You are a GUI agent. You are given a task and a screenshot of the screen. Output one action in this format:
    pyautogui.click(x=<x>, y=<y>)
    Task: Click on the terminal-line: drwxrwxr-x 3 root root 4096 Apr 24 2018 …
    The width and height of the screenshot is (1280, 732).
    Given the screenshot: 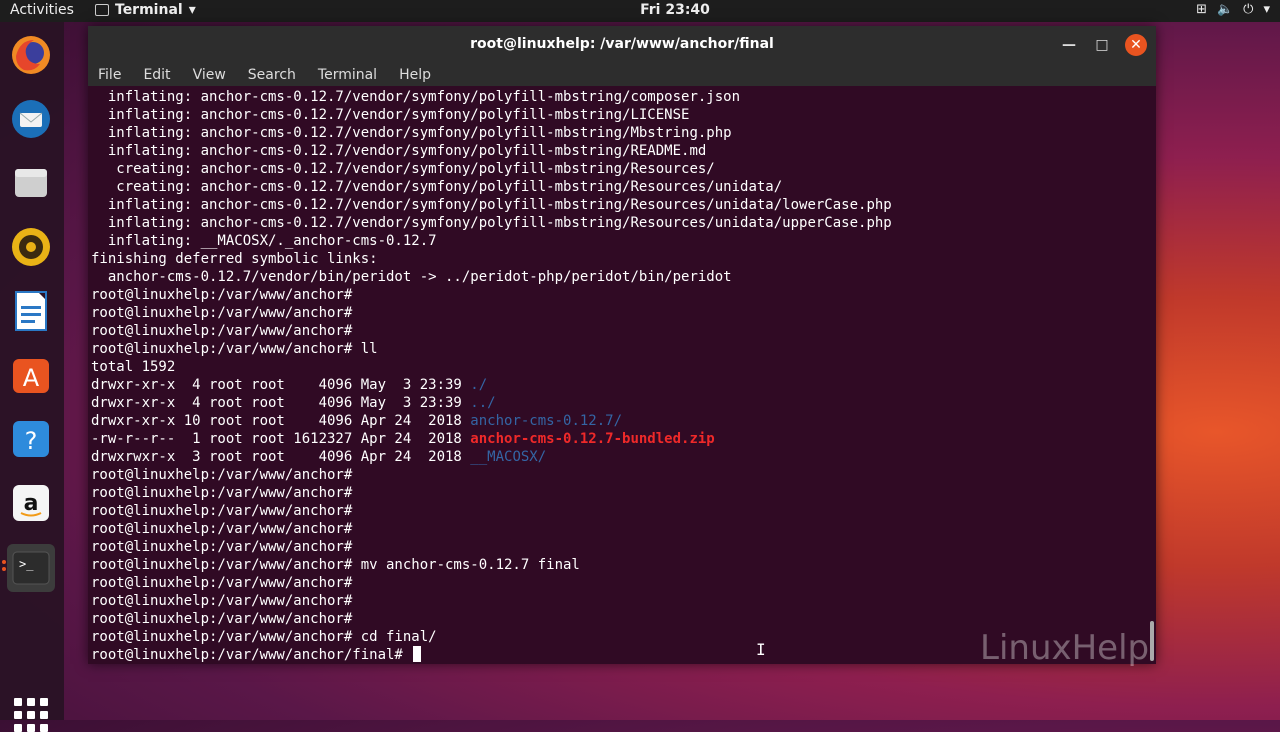 What is the action you would take?
    pyautogui.click(x=623, y=457)
    